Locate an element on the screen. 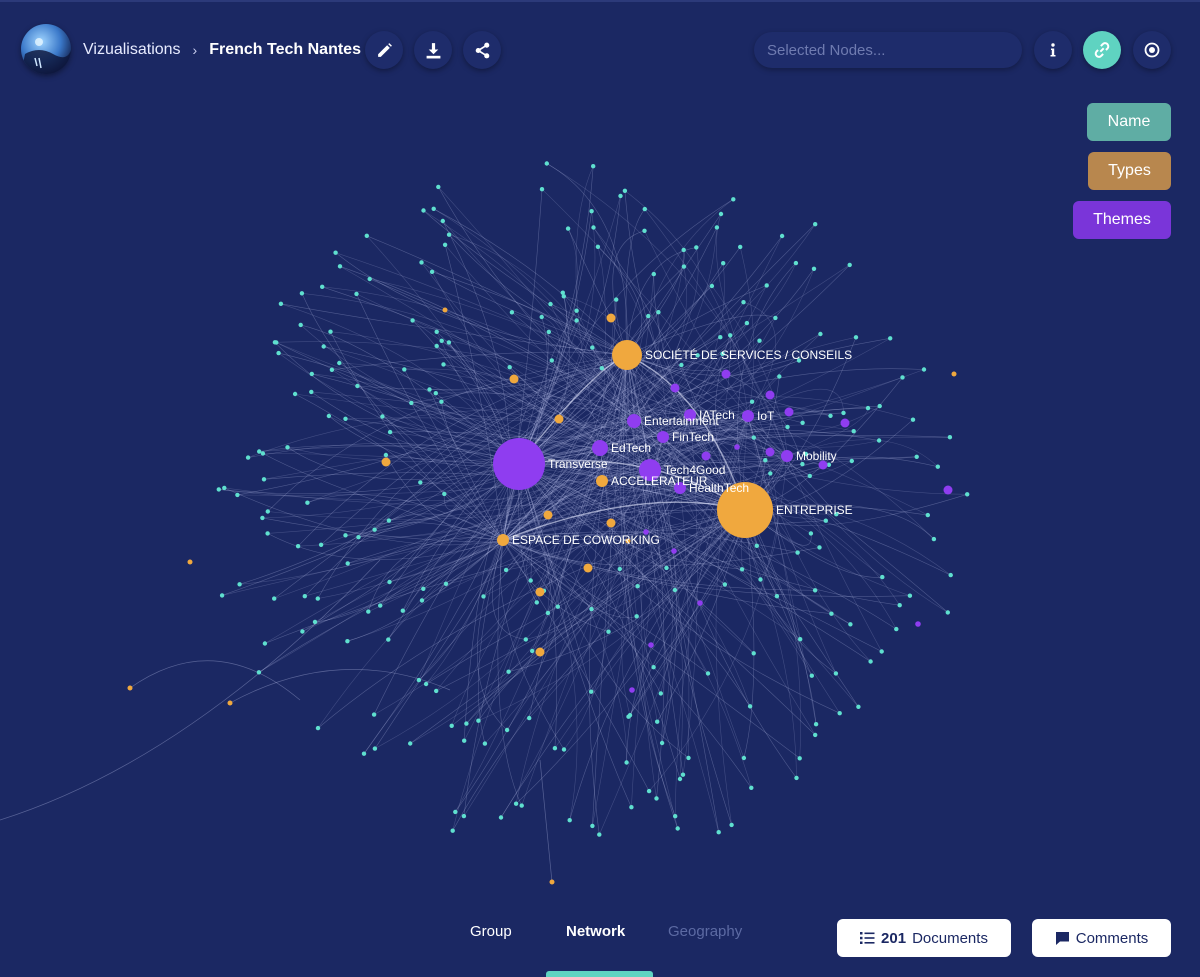  documents-button: 201 Documents is located at coordinates (924, 938).